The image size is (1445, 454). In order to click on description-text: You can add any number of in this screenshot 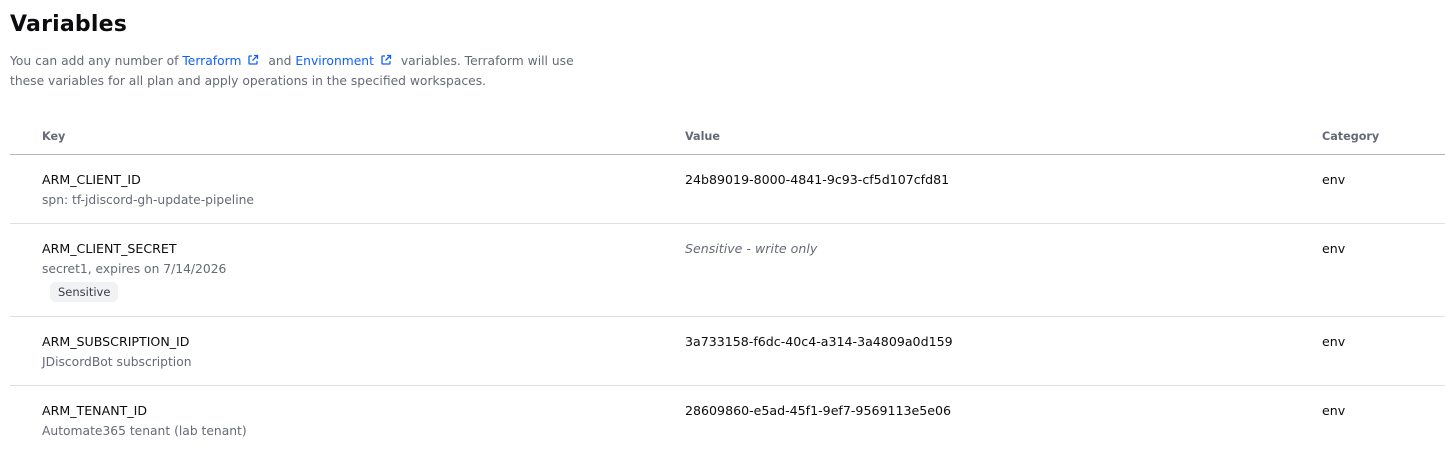, I will do `click(96, 61)`.